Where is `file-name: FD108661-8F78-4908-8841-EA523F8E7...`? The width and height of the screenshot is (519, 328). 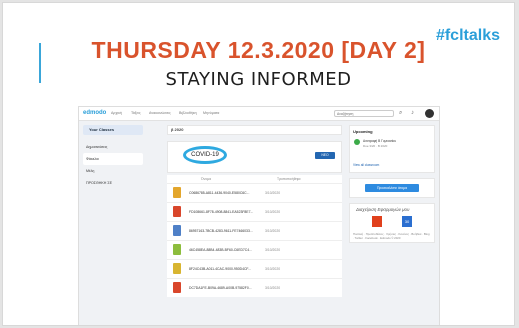
file-name: FD108661-8F78-4908-8841-EA523F8E7... is located at coordinates (221, 212).